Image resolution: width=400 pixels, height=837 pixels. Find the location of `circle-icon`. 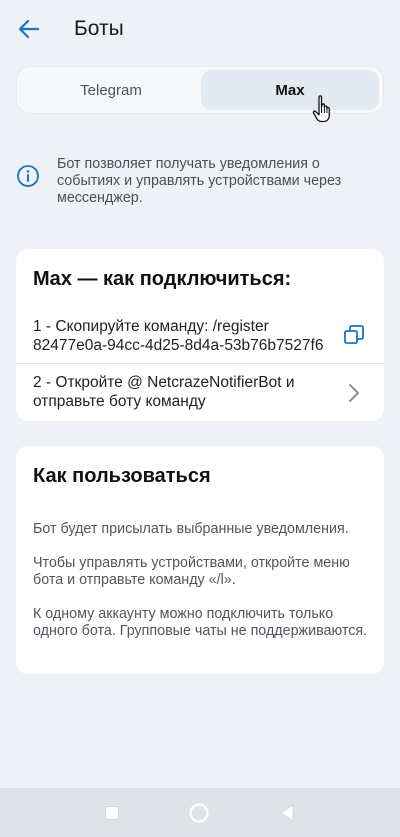

circle-icon is located at coordinates (199, 813).